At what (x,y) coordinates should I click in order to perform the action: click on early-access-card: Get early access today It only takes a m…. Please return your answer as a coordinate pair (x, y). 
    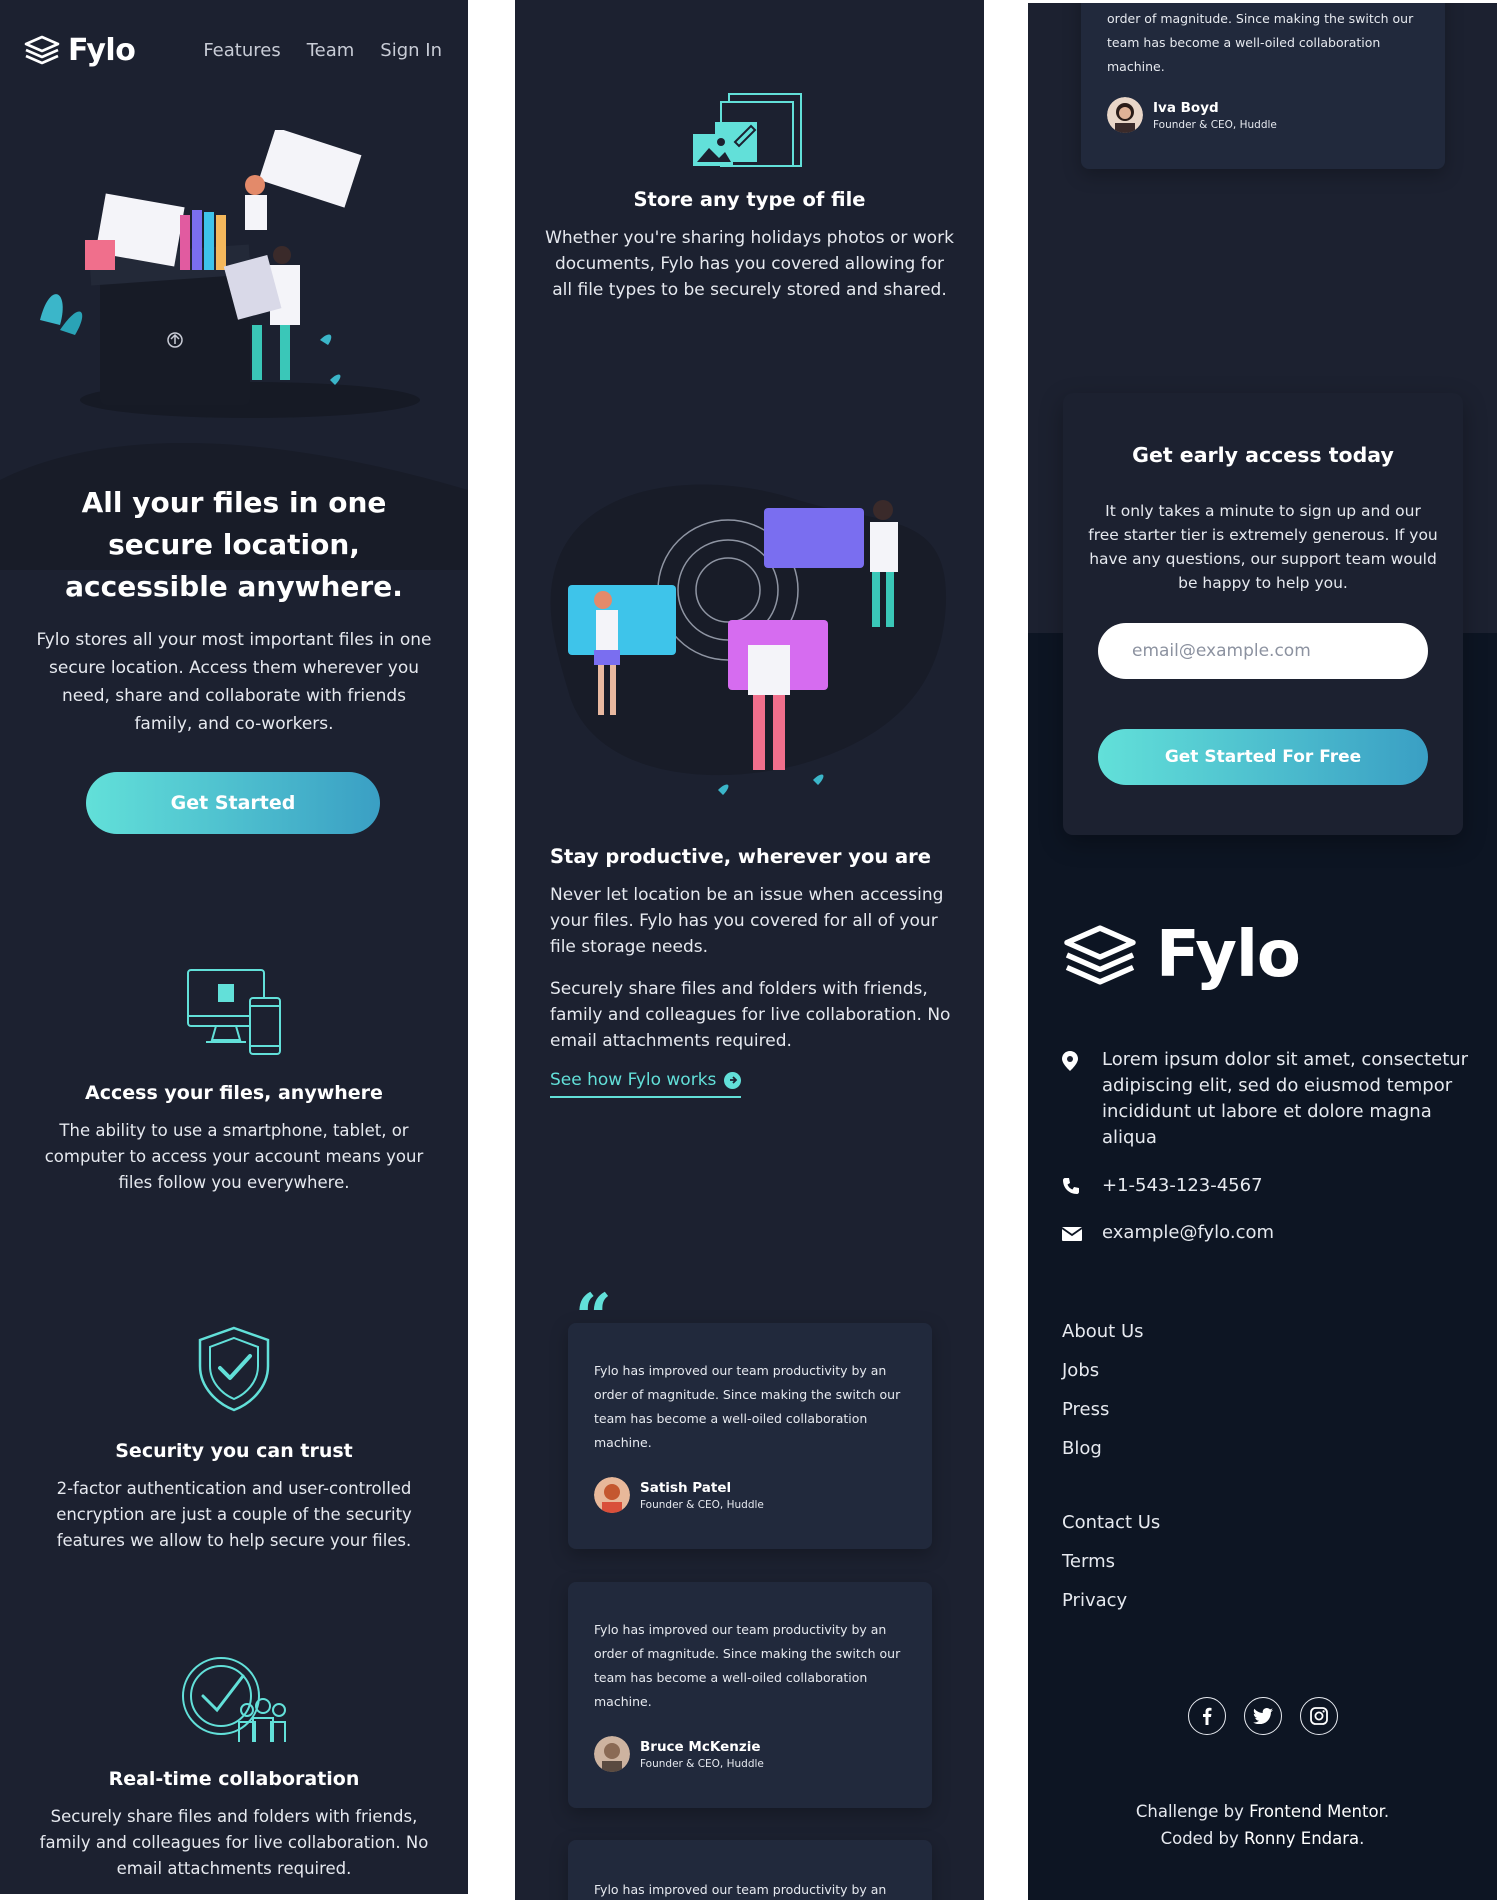
    Looking at the image, I should click on (1263, 614).